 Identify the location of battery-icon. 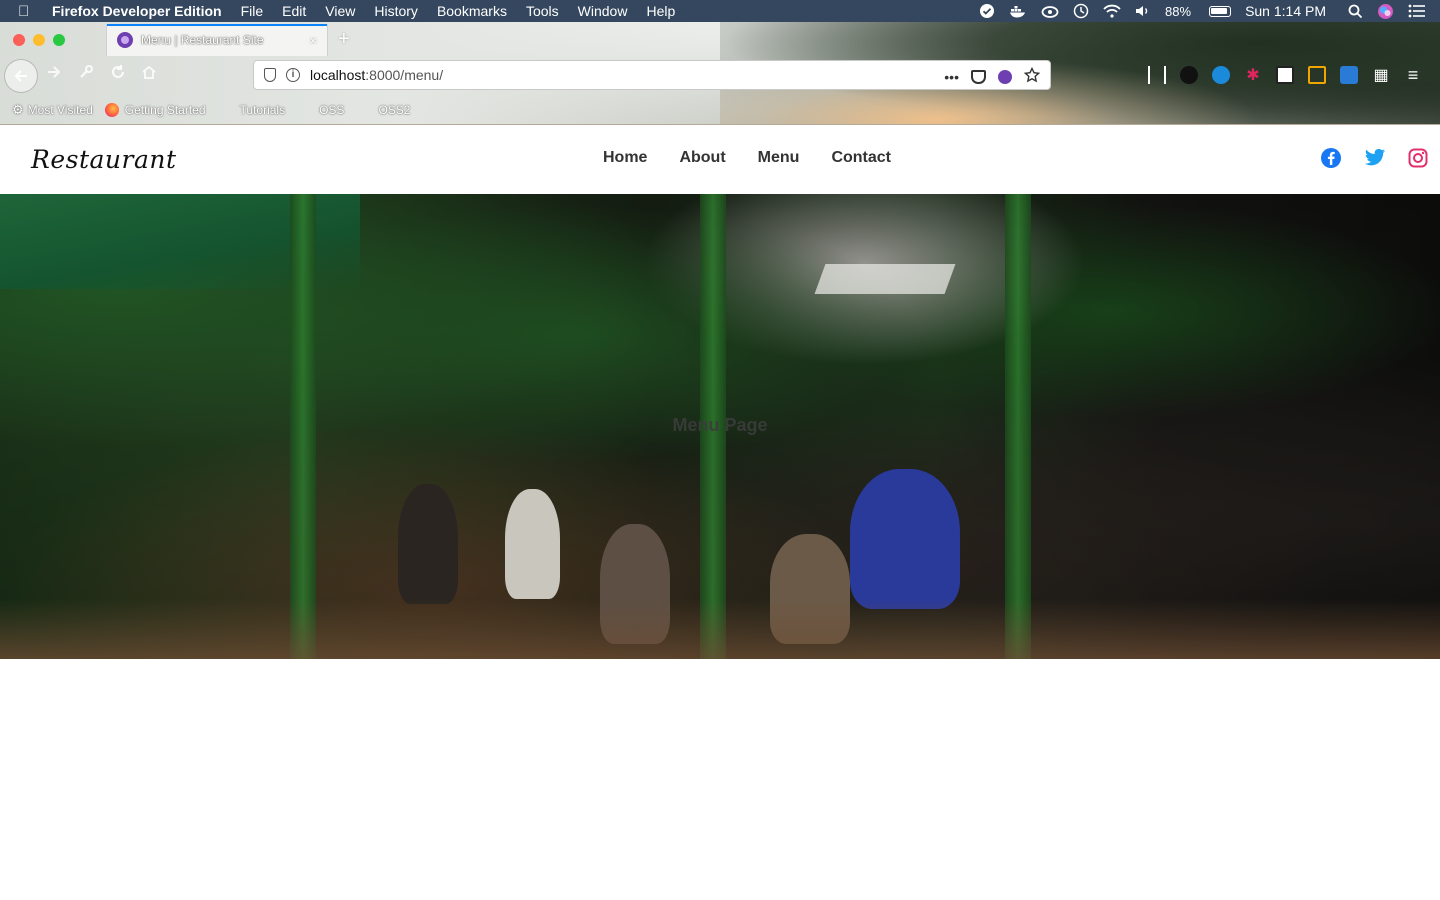
(1218, 11).